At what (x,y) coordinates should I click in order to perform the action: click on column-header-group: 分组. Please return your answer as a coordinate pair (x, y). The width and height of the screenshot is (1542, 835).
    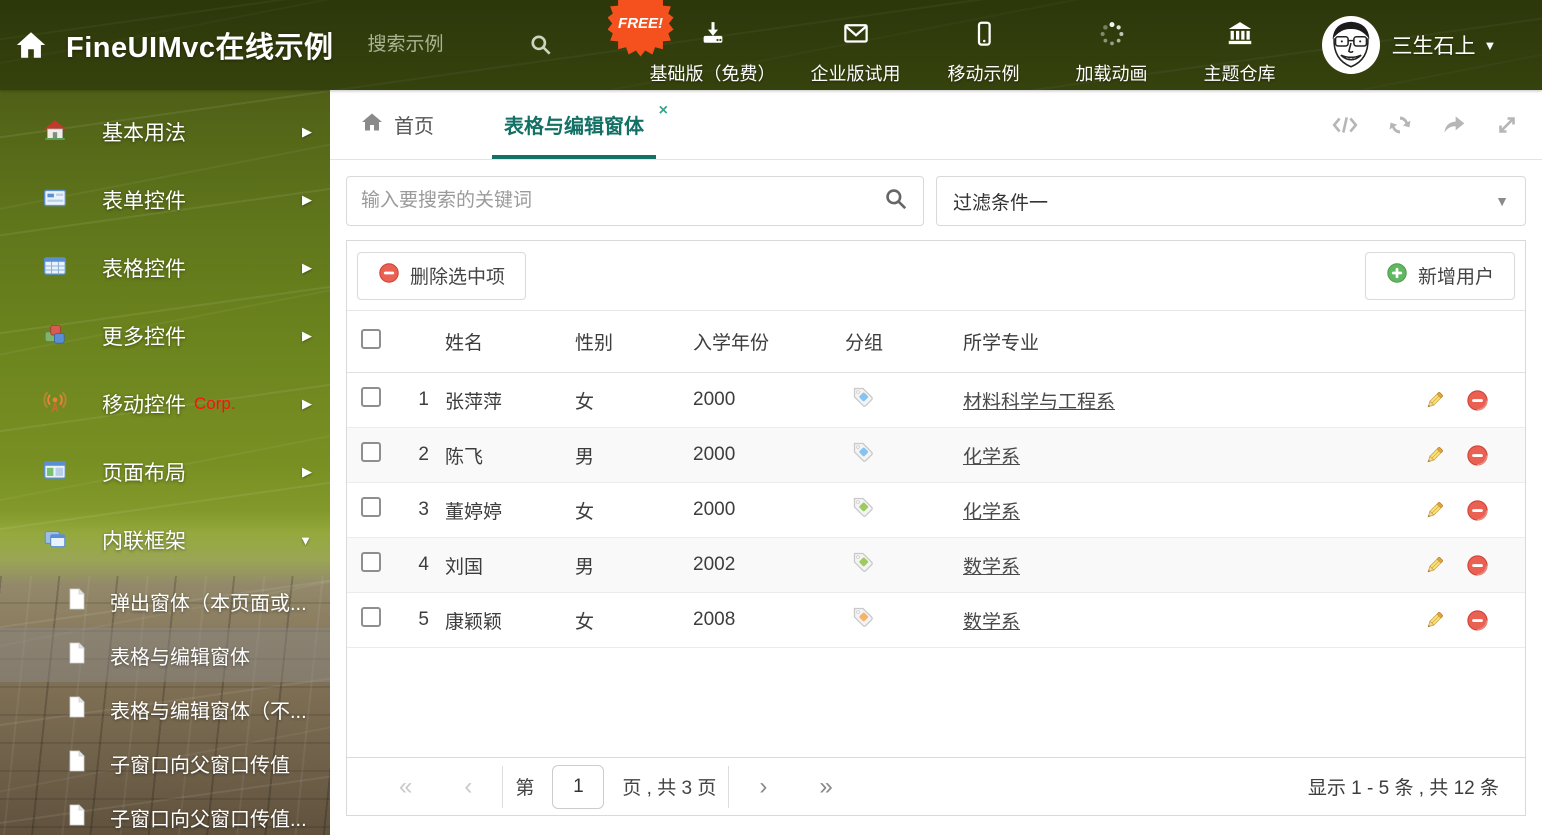
    Looking at the image, I should click on (904, 341).